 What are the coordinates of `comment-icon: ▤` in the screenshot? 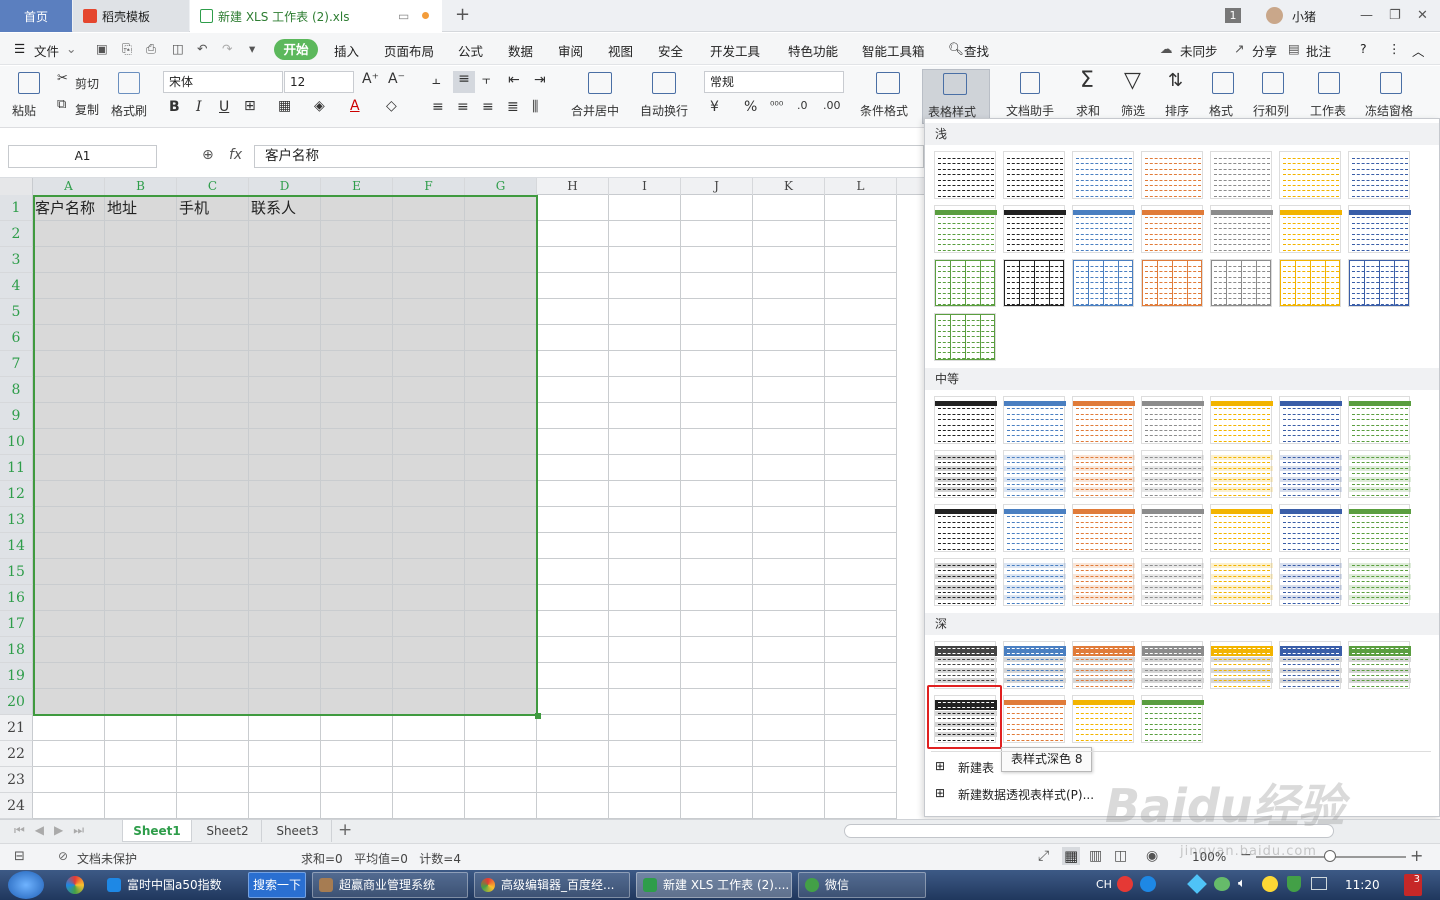 It's located at (1294, 48).